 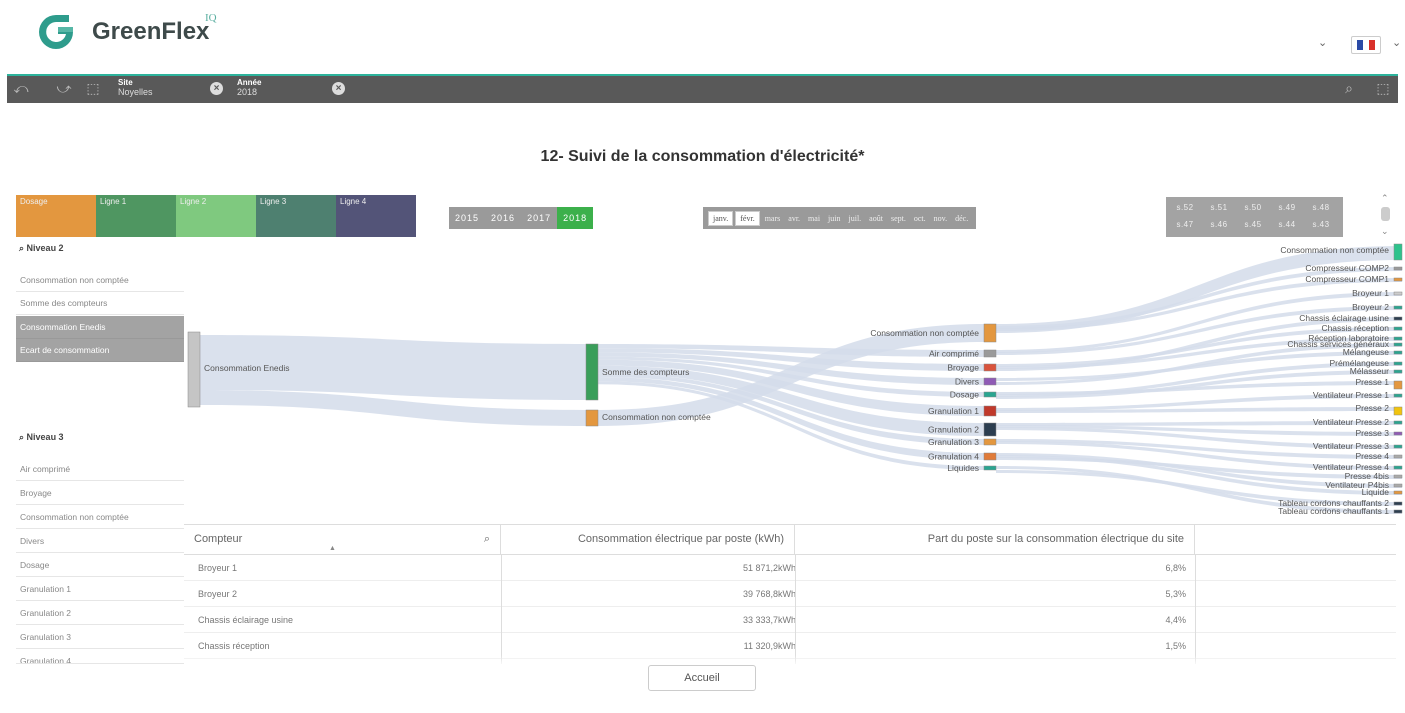 I want to click on level3-item: Granulation 2, so click(x=100, y=613).